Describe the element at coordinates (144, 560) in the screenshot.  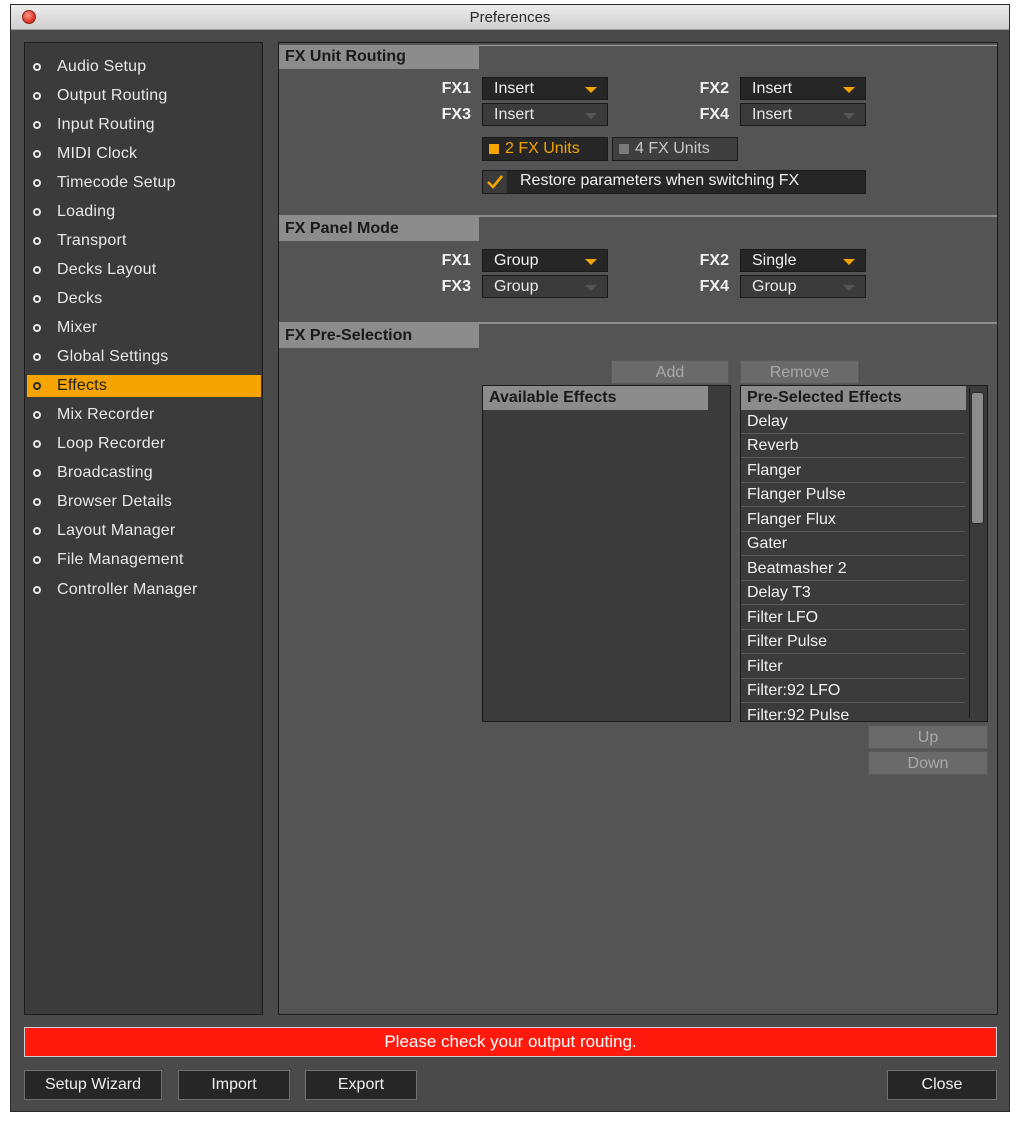
I see `sidebar-item-file-management: File Management` at that location.